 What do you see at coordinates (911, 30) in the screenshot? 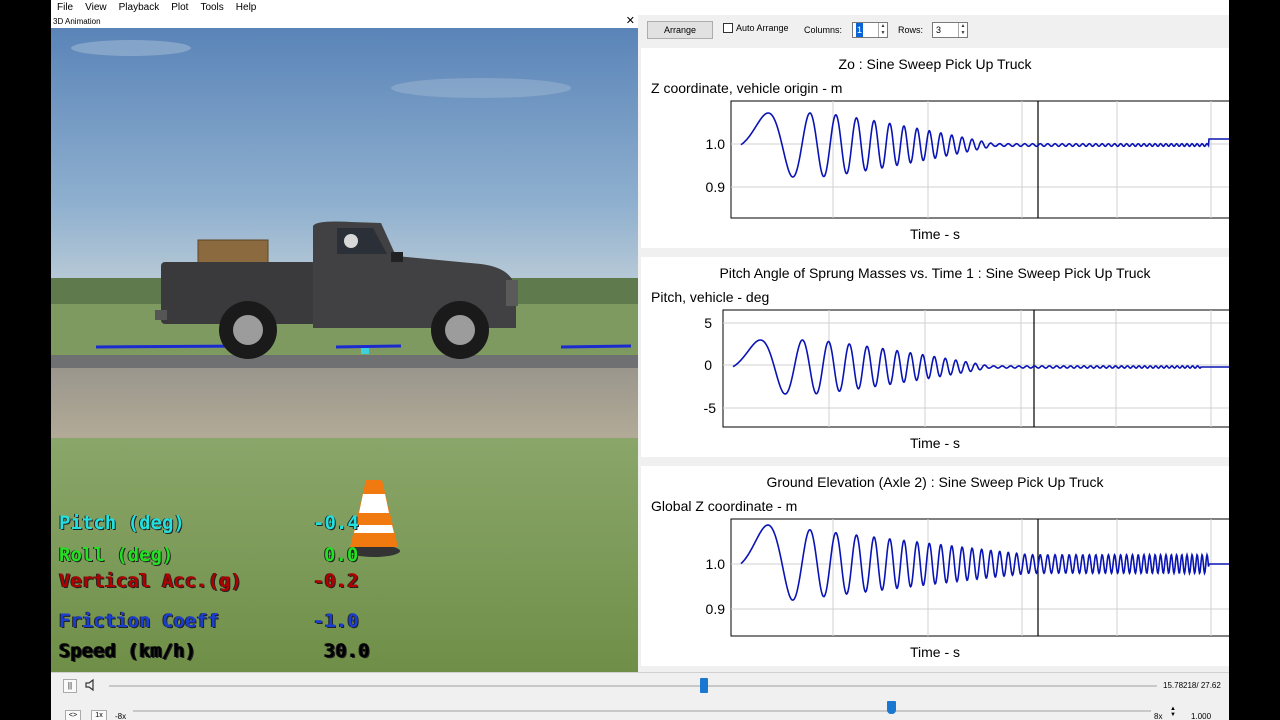
I see `rows-label: Rows:` at bounding box center [911, 30].